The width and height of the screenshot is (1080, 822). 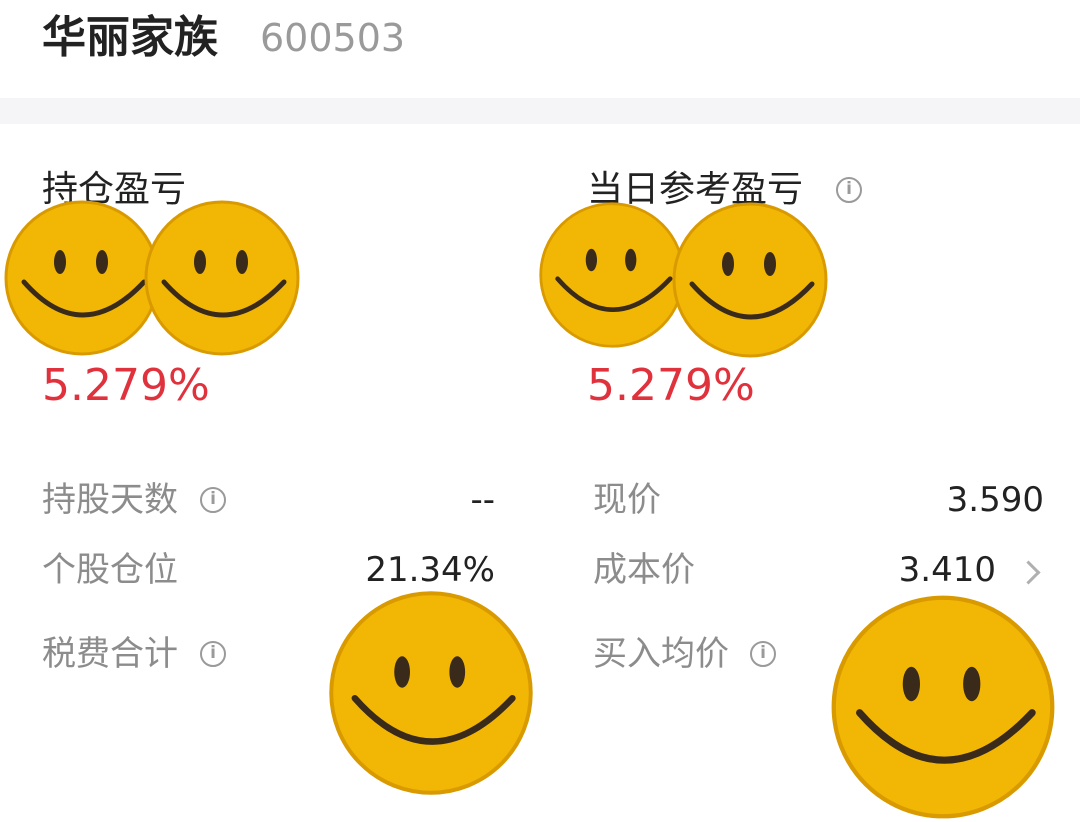 I want to click on holding-days-label: 持股天数, so click(x=110, y=500).